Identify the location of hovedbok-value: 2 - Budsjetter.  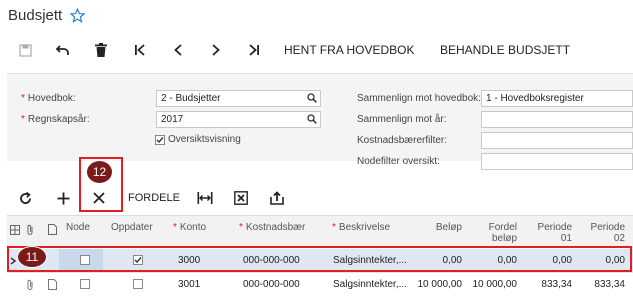
(191, 98).